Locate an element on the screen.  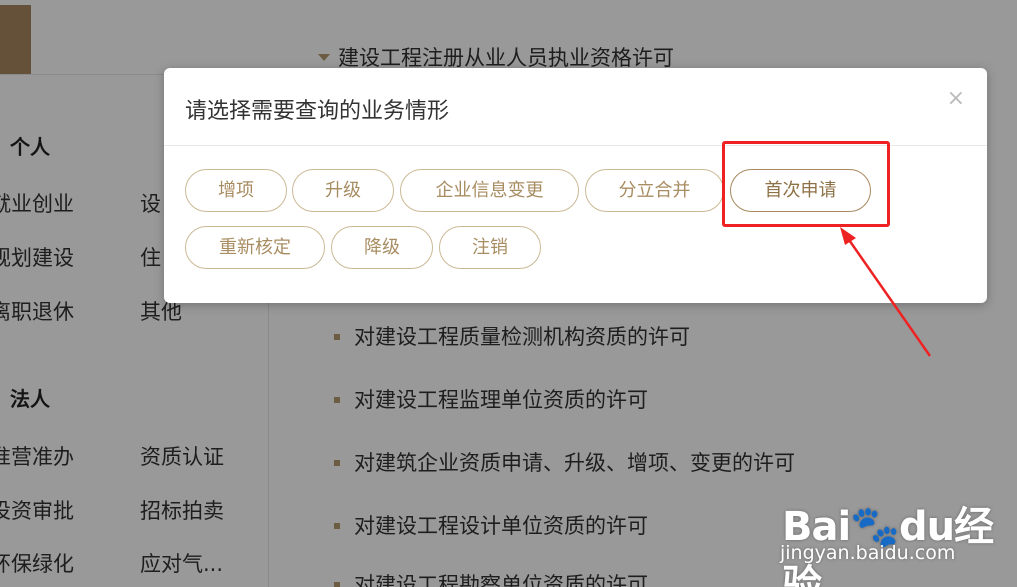
option-button-info-change: 企业信息变更 is located at coordinates (489, 190).